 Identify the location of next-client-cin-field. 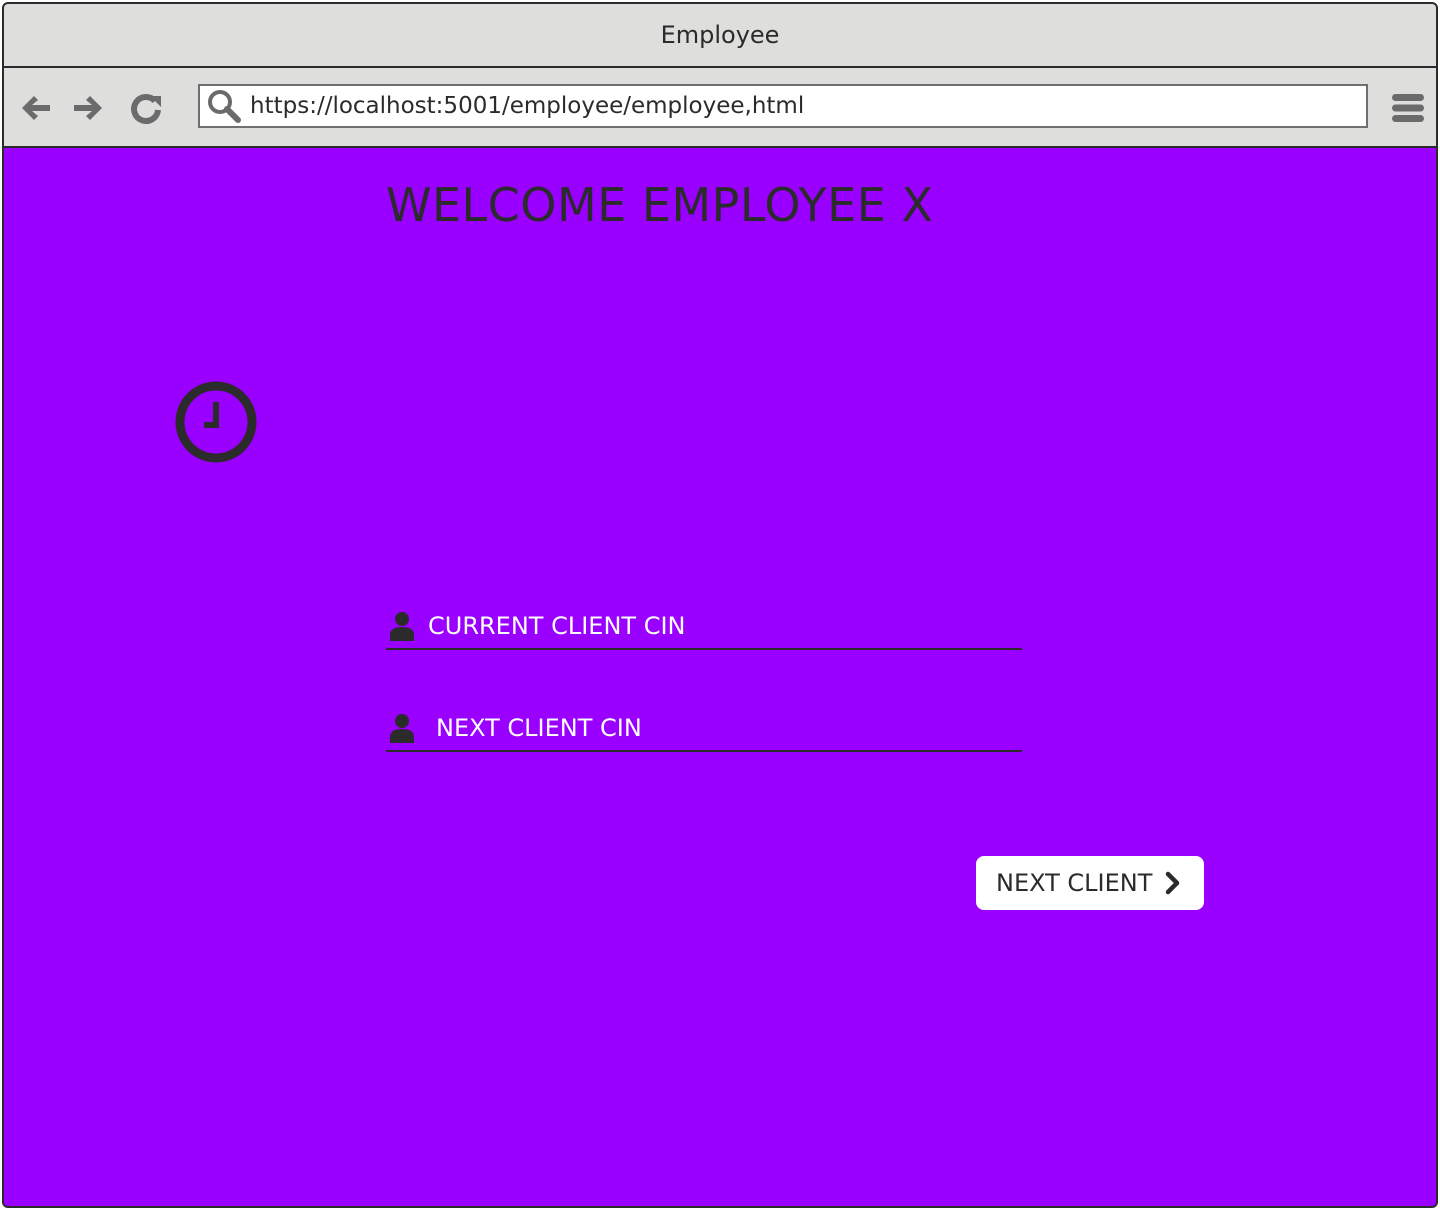
(704, 729).